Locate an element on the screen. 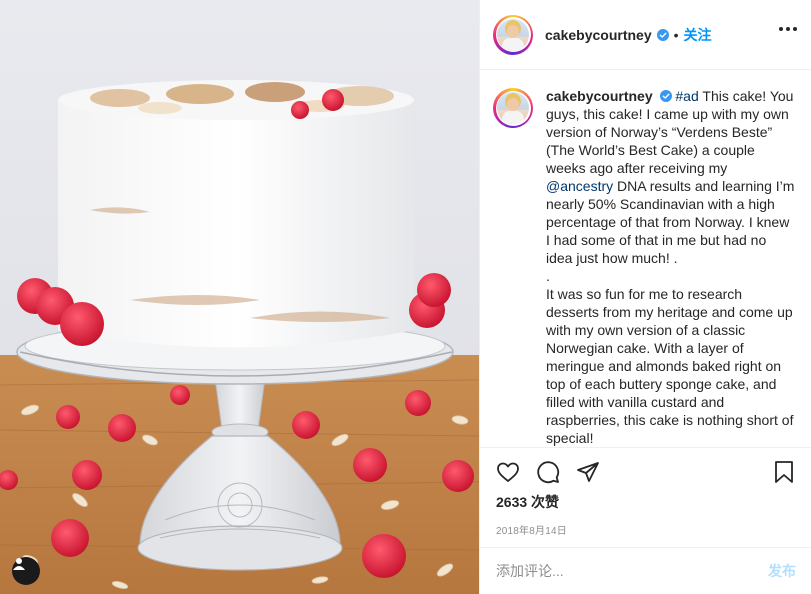 The image size is (811, 594). mention-link: @ancestry is located at coordinates (579, 186).